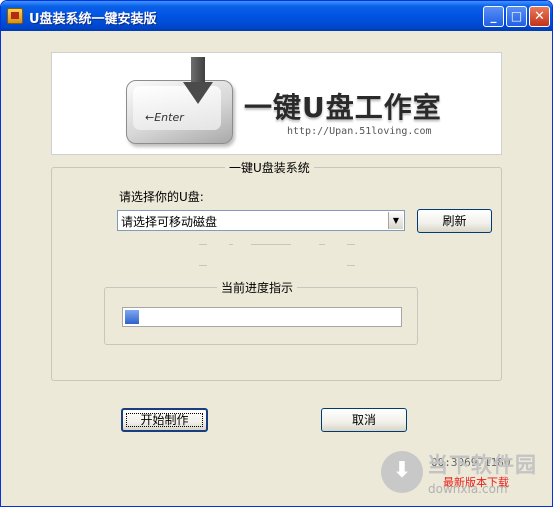  Describe the element at coordinates (15, 16) in the screenshot. I see `app-icon` at that location.